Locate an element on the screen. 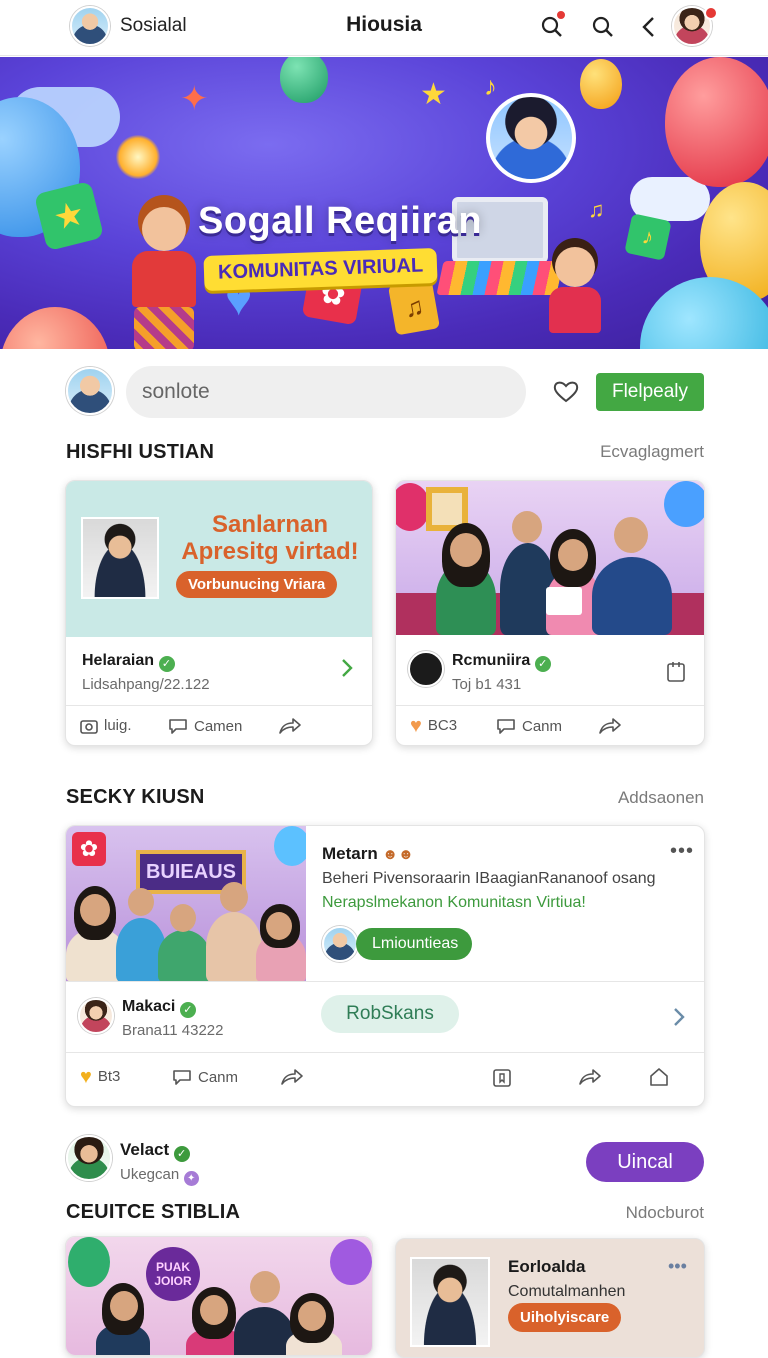 Image resolution: width=768 pixels, height=1358 pixels. party-badge: PUAK JOIOR is located at coordinates (173, 1274).